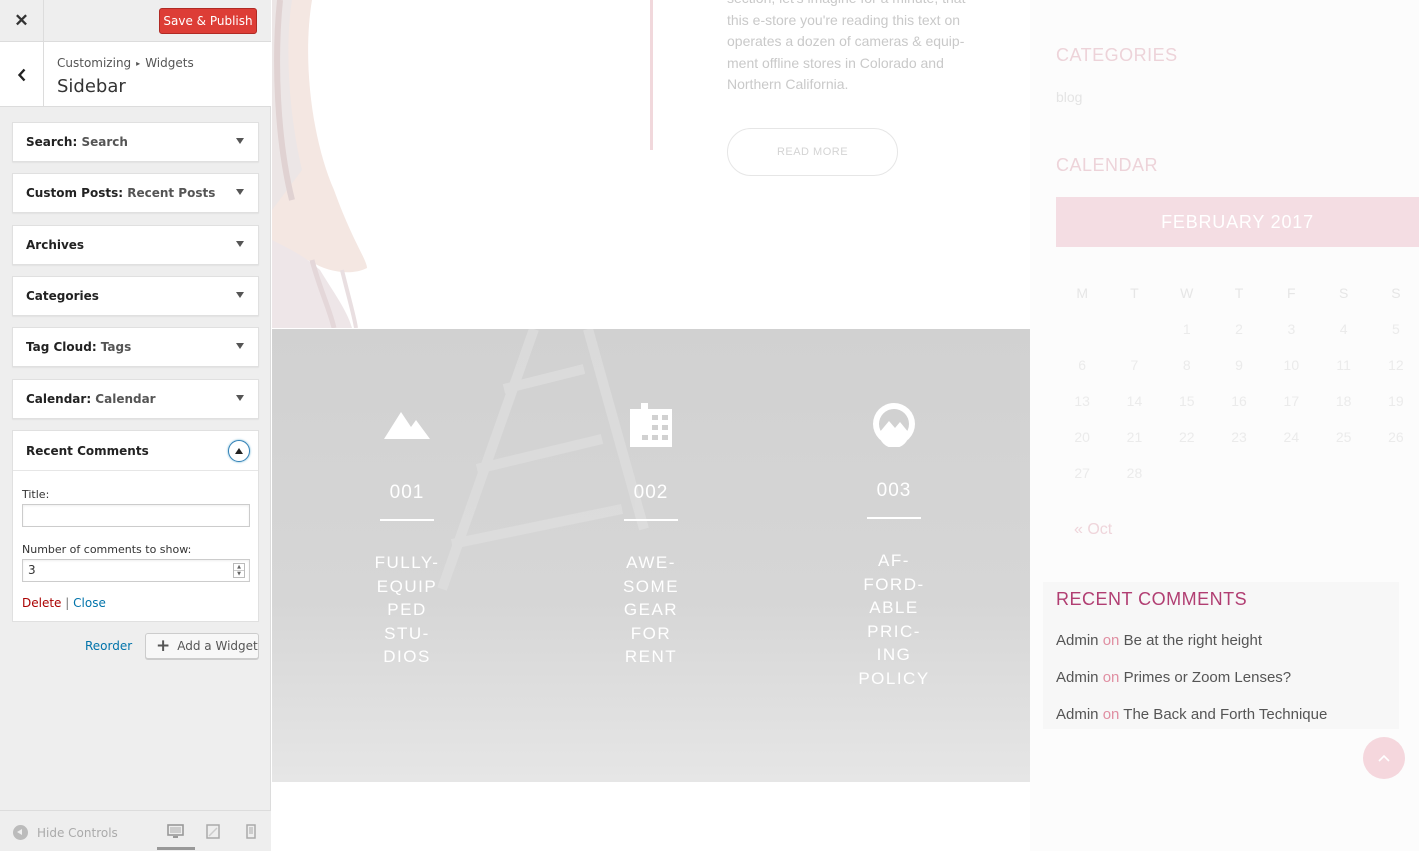 Image resolution: width=1419 pixels, height=851 pixels. I want to click on add-widget-label: Add a Widget, so click(217, 646).